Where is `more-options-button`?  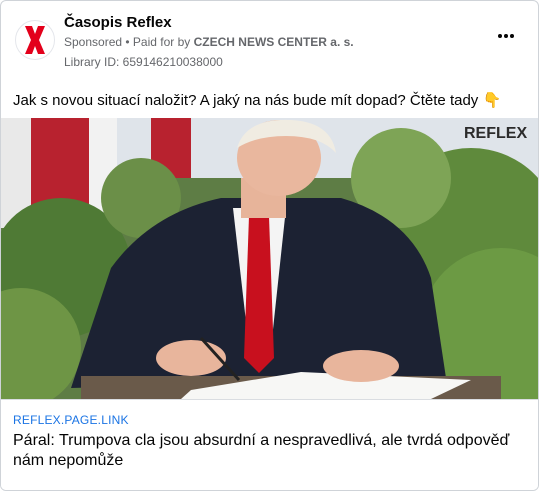
more-options-button is located at coordinates (506, 36).